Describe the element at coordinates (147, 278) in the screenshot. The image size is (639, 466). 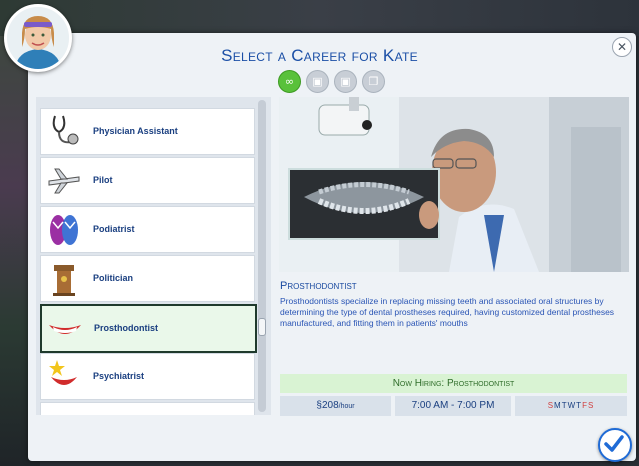
I see `career-item-politician: Politician` at that location.